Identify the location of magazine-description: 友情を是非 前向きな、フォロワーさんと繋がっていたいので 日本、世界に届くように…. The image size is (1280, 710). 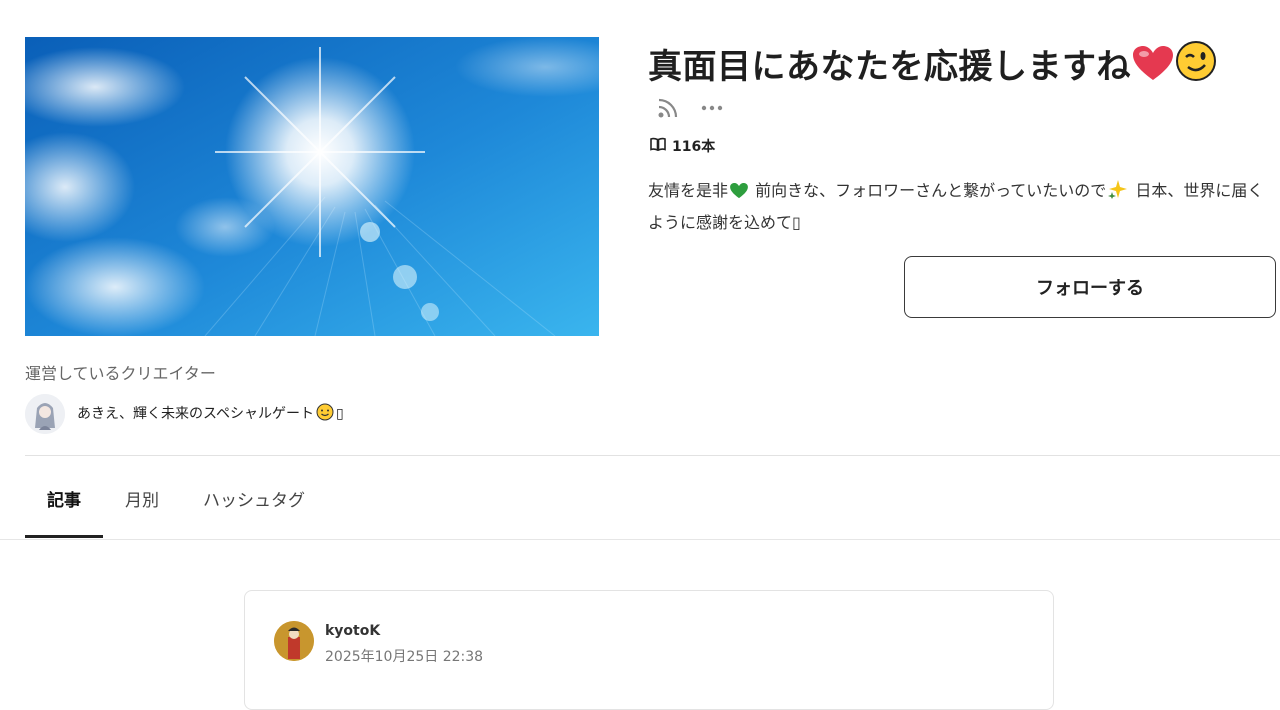
(958, 206).